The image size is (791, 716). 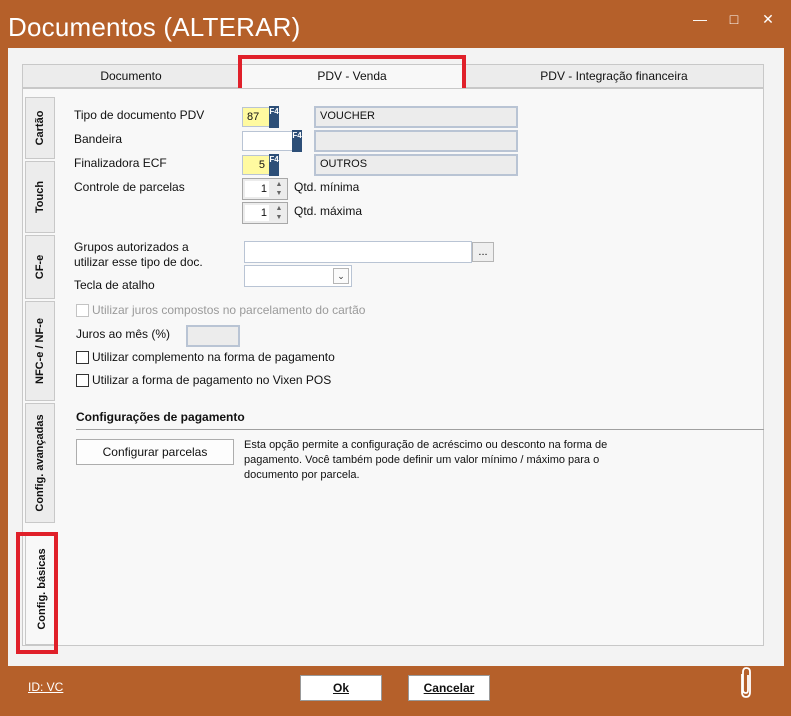 What do you see at coordinates (358, 252) in the screenshot?
I see `grupos-input` at bounding box center [358, 252].